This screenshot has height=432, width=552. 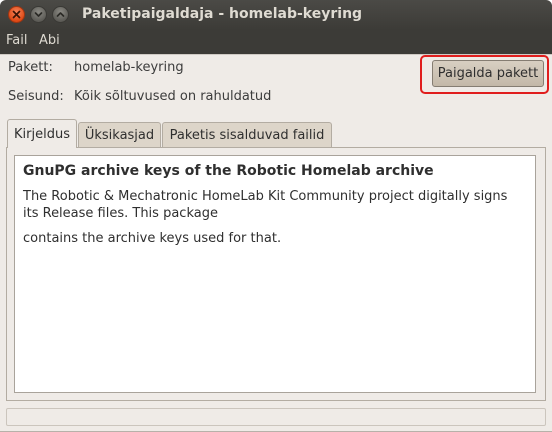 What do you see at coordinates (222, 14) in the screenshot?
I see `window-title: Paketipaigaldaja - homelab-keyring` at bounding box center [222, 14].